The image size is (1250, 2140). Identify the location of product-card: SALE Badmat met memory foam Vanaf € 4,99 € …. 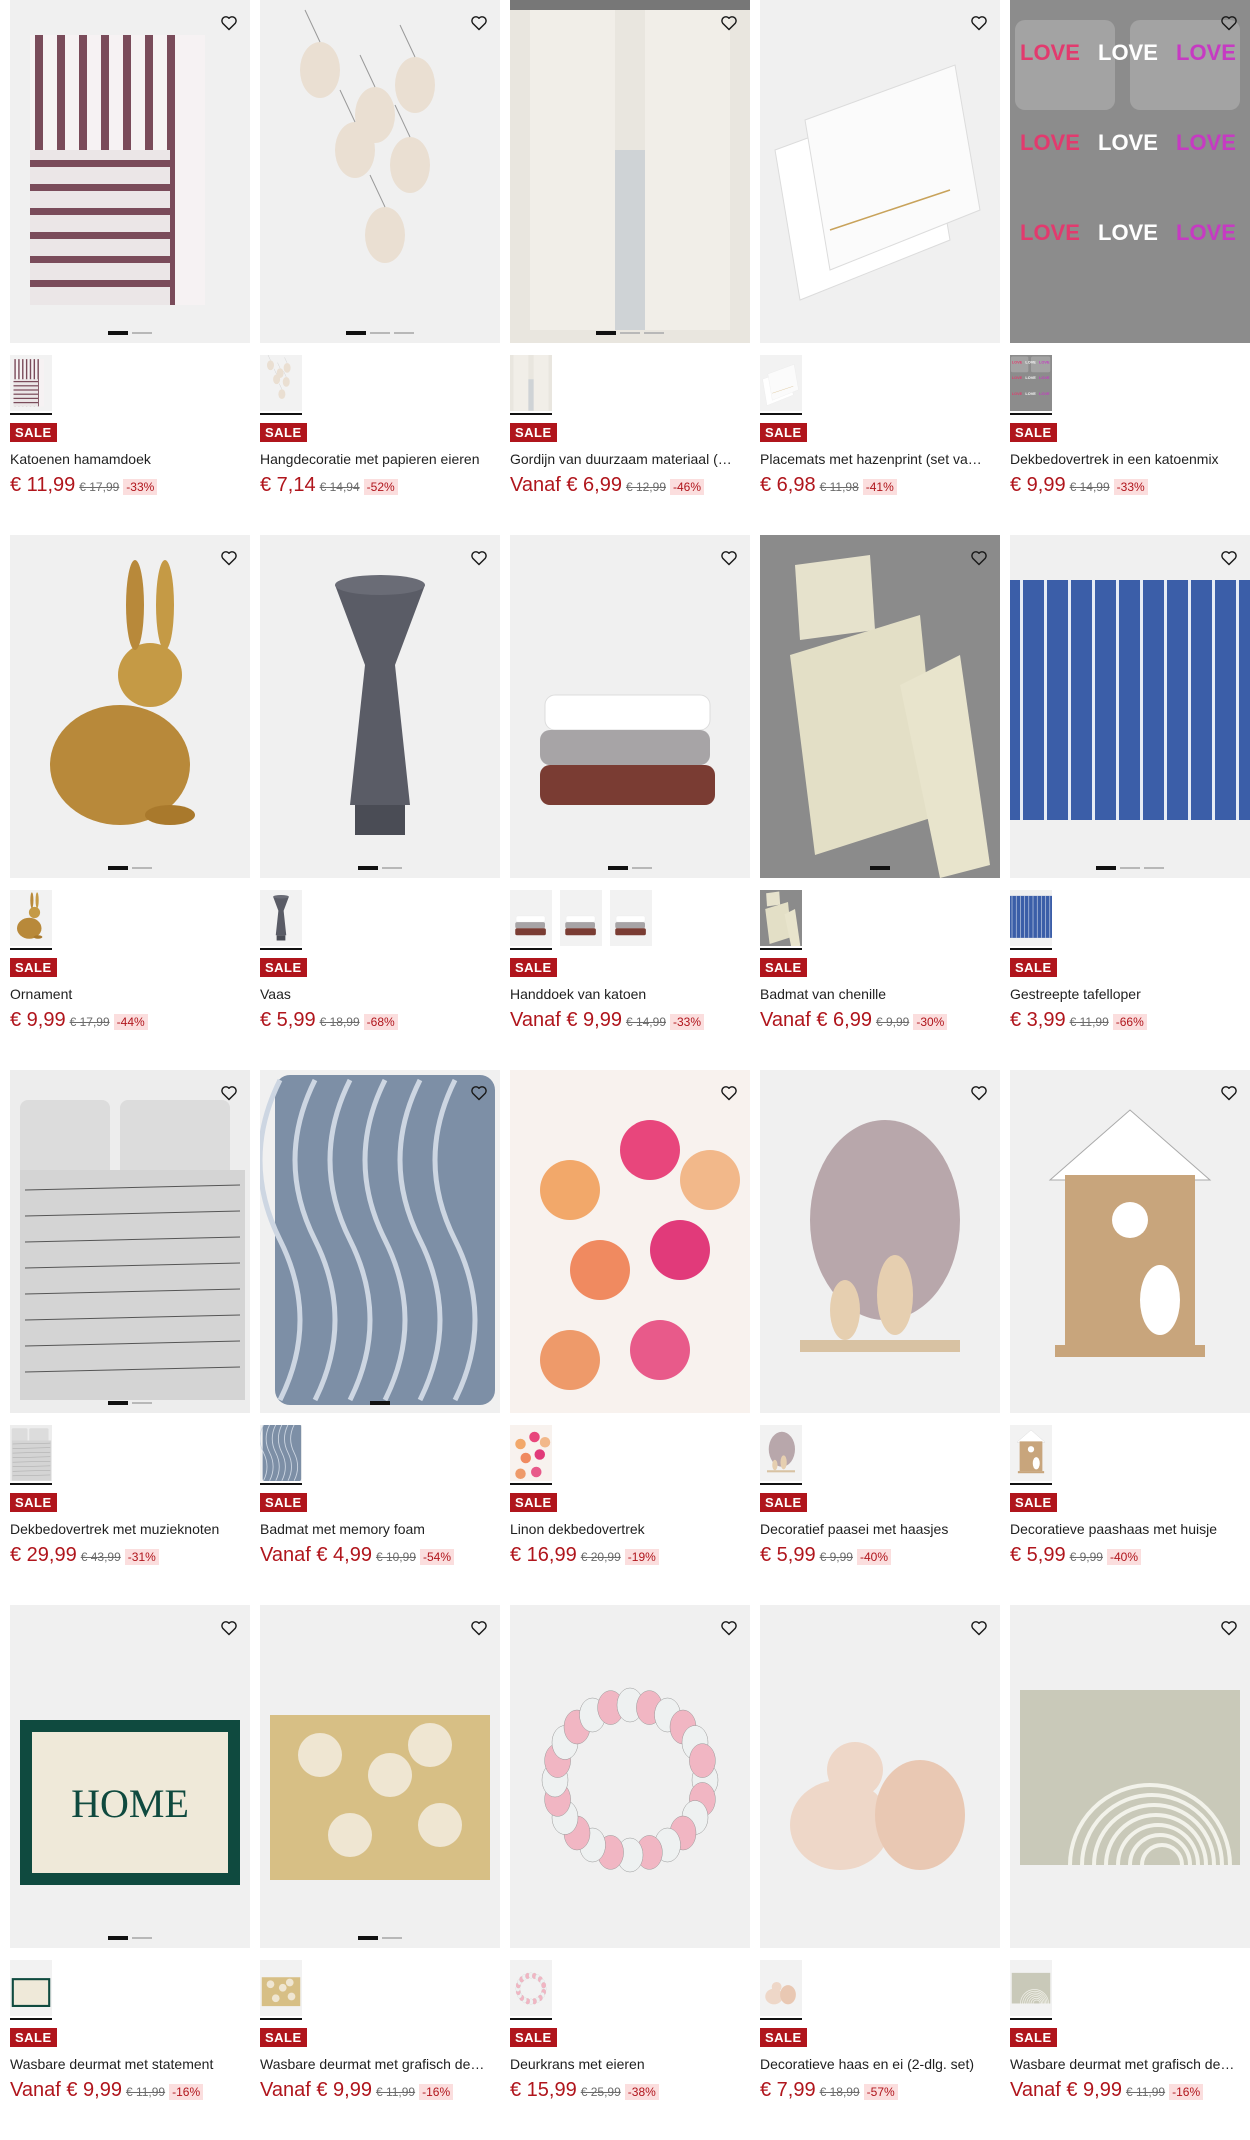
(375, 1337).